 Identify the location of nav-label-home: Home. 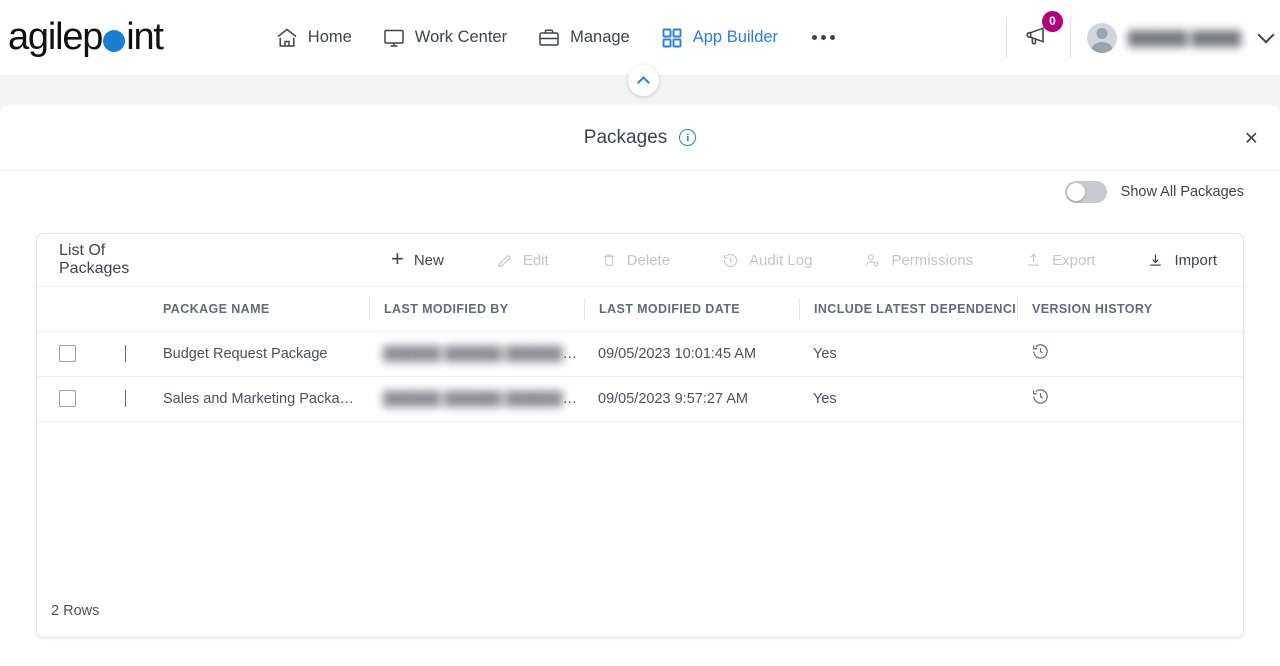
(329, 37).